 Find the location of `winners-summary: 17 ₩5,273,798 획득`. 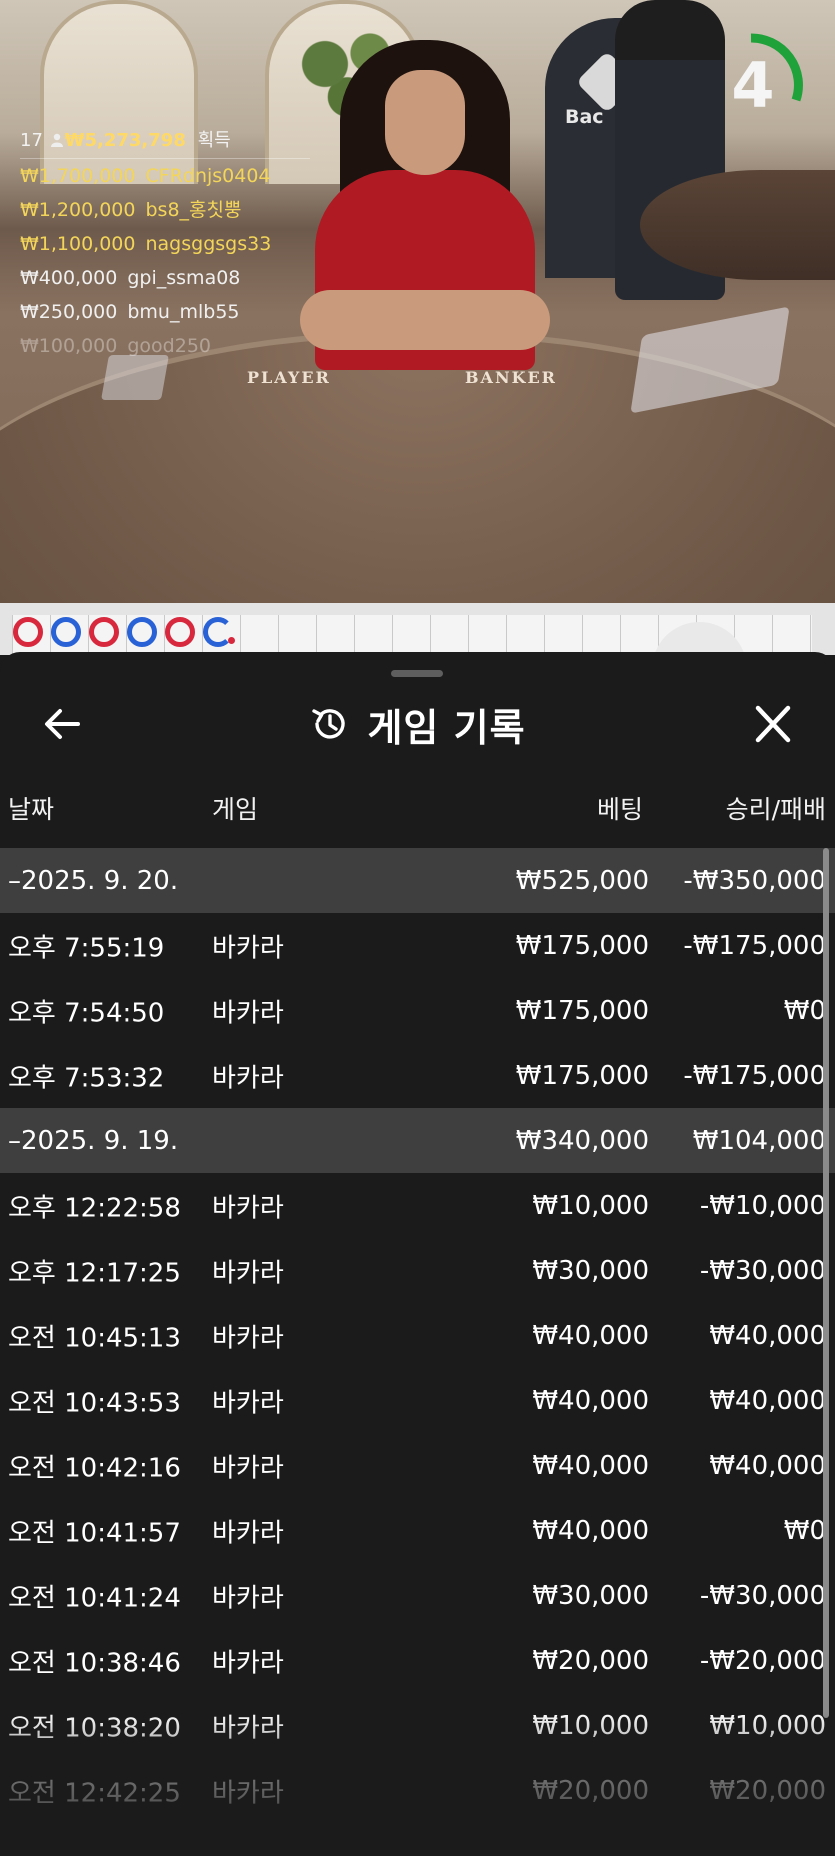

winners-summary: 17 ₩5,273,798 획득 is located at coordinates (165, 141).